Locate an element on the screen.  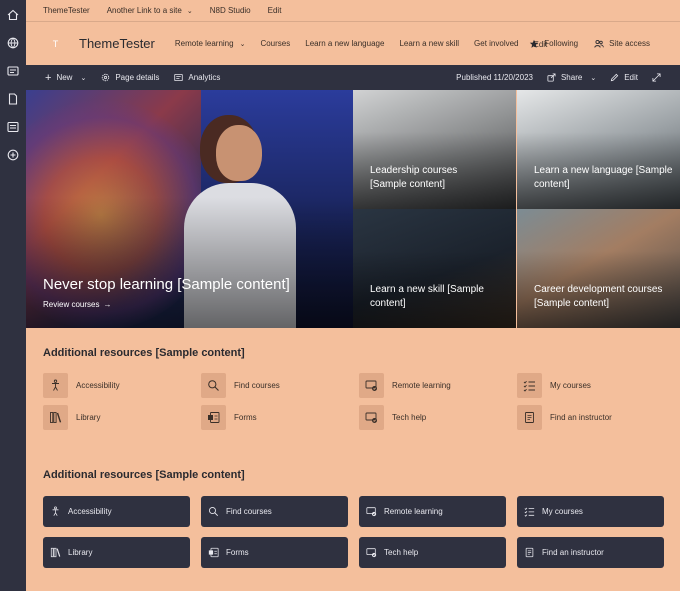
nav-item-get-involved: Get involved is located at coordinates (496, 43).